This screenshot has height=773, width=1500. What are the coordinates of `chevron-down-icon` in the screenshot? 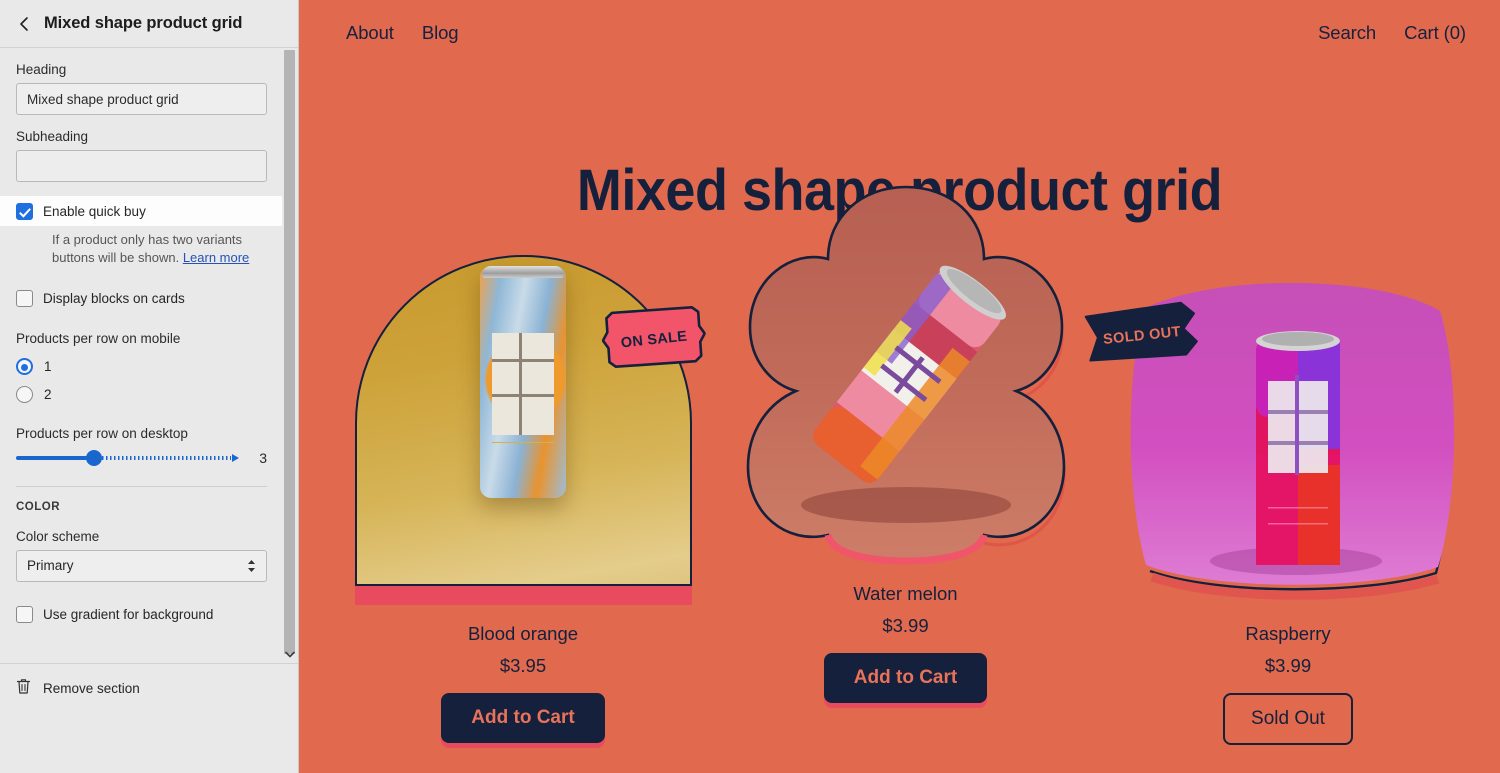 It's located at (289, 654).